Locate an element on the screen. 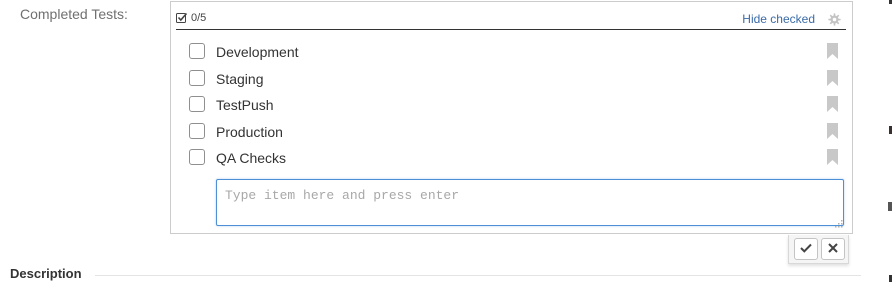 The width and height of the screenshot is (893, 282). inline-edit-actions is located at coordinates (818, 249).